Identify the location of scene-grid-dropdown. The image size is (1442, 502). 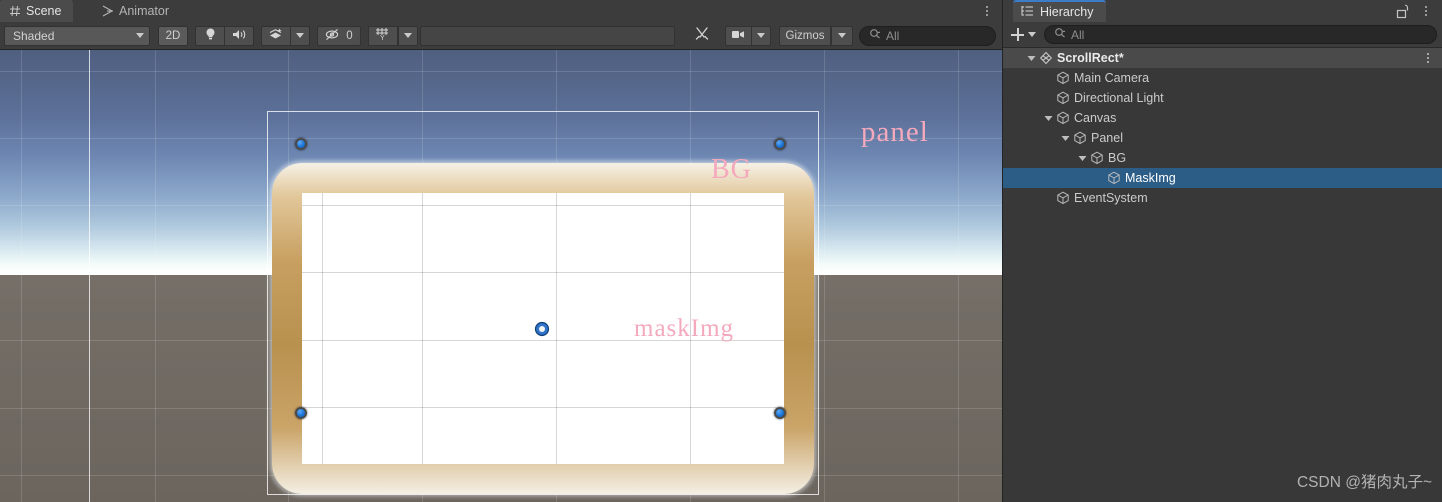
(408, 35).